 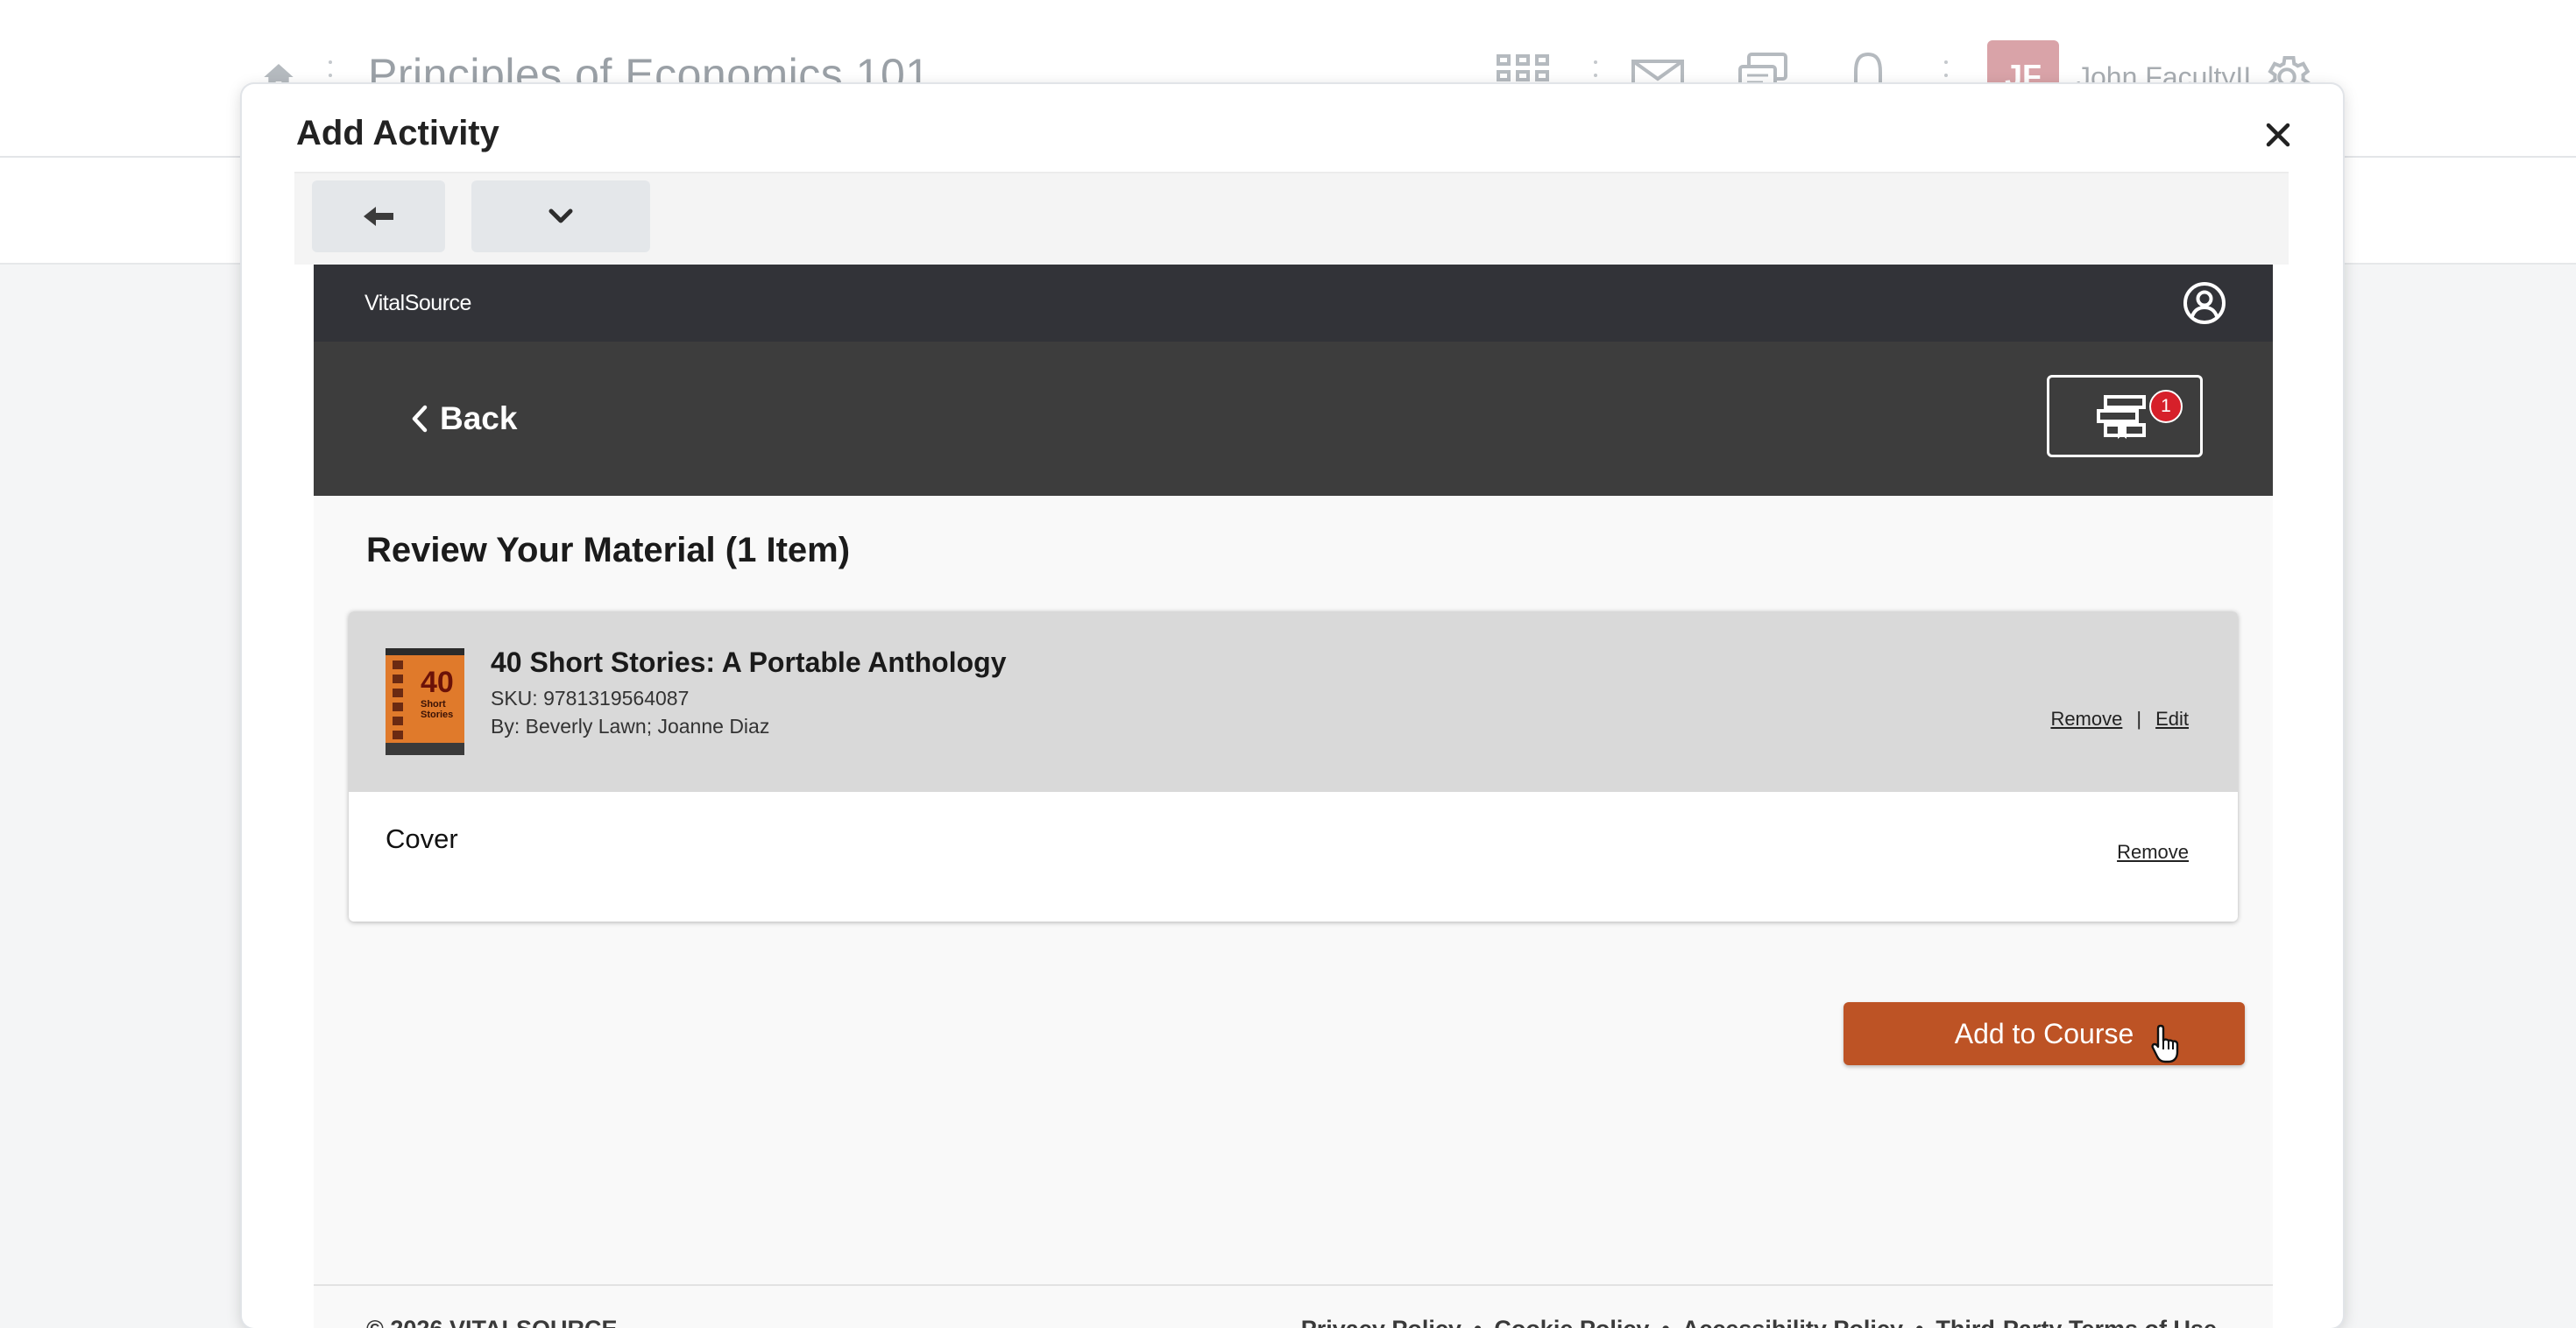 What do you see at coordinates (2121, 417) in the screenshot?
I see `books-stack-icon` at bounding box center [2121, 417].